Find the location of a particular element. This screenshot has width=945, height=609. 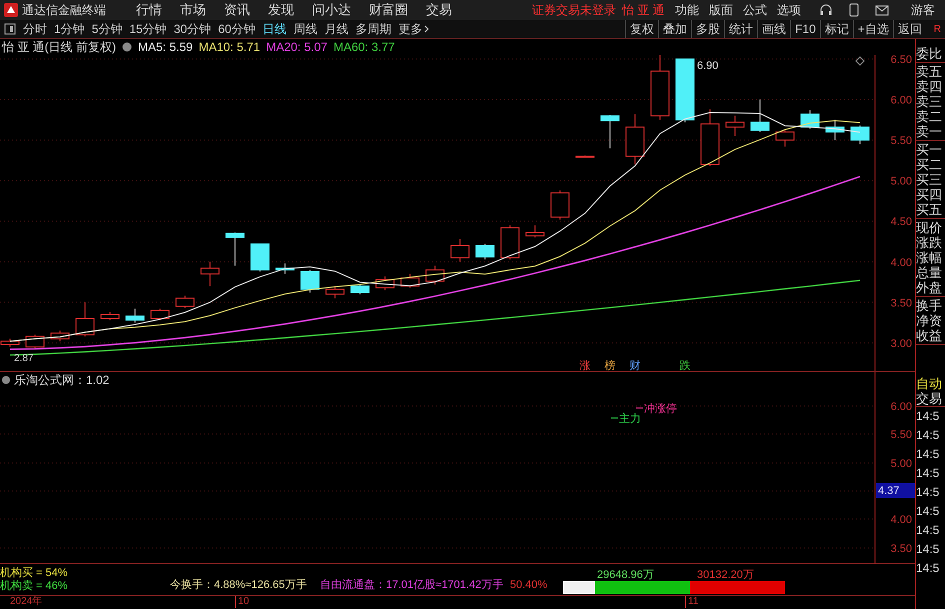

chevron-right-icon is located at coordinates (427, 29).